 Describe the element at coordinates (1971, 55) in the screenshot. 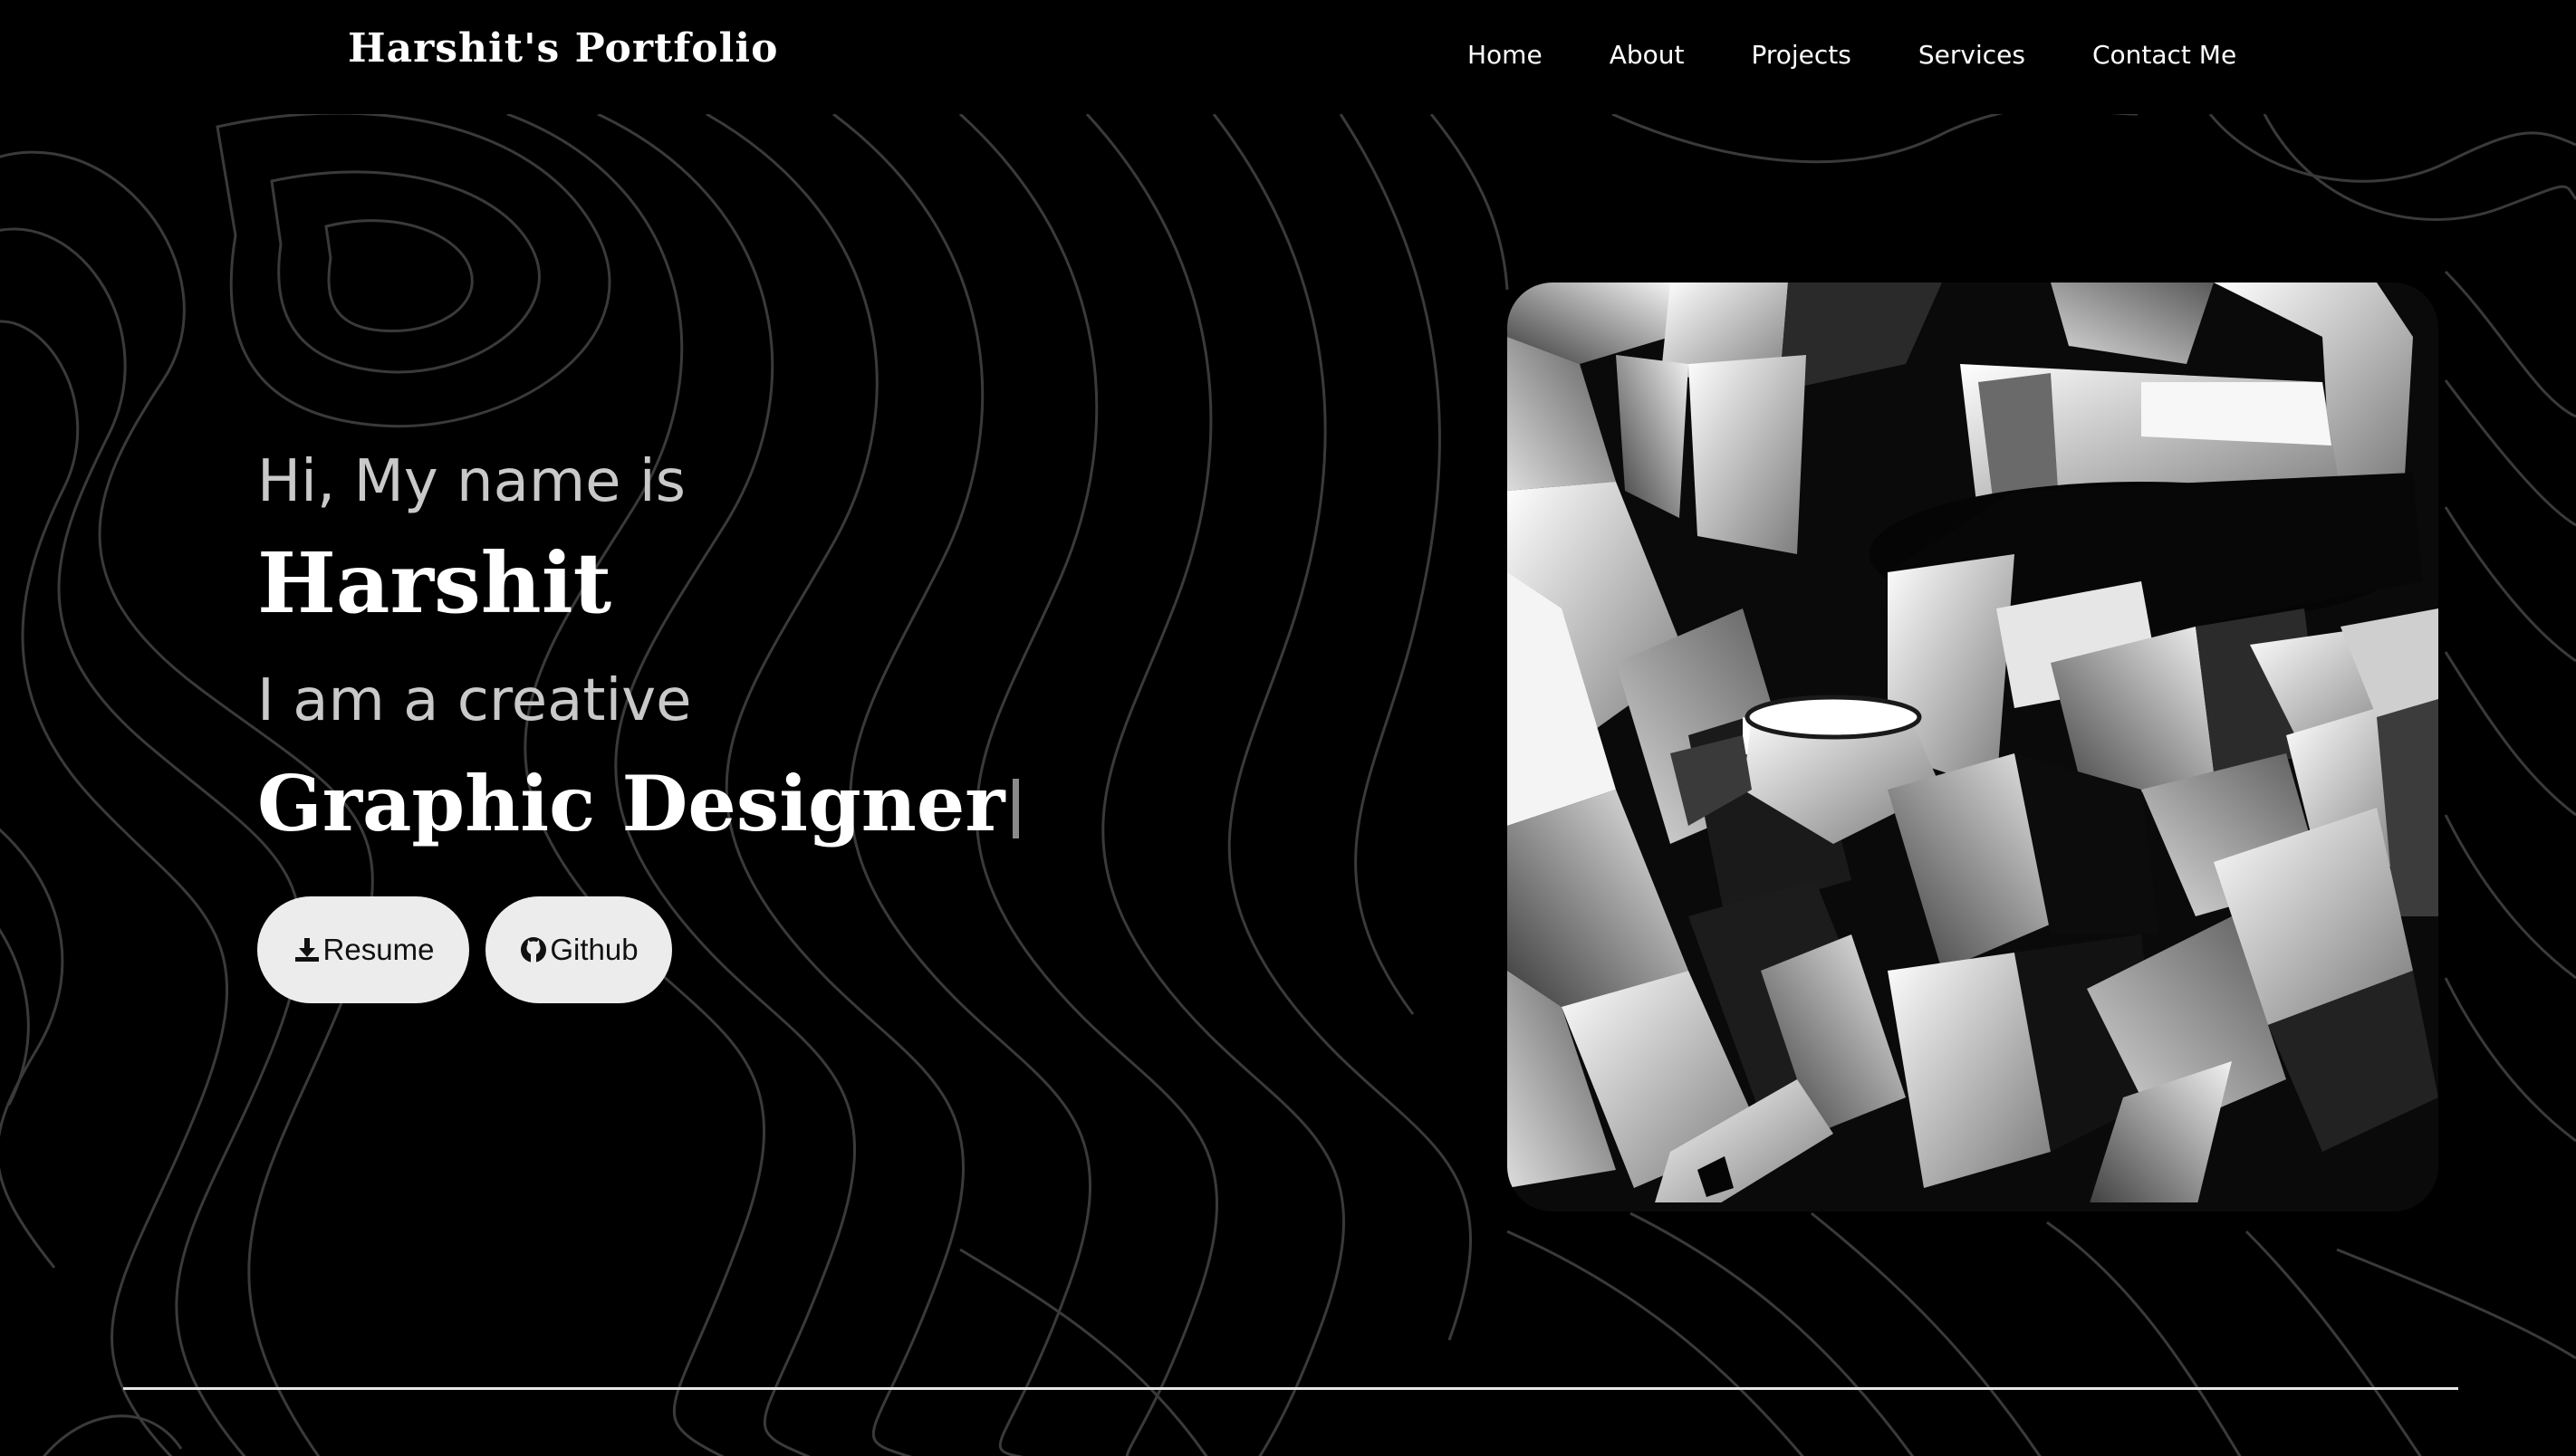

I see `nav-link-services: Services` at that location.